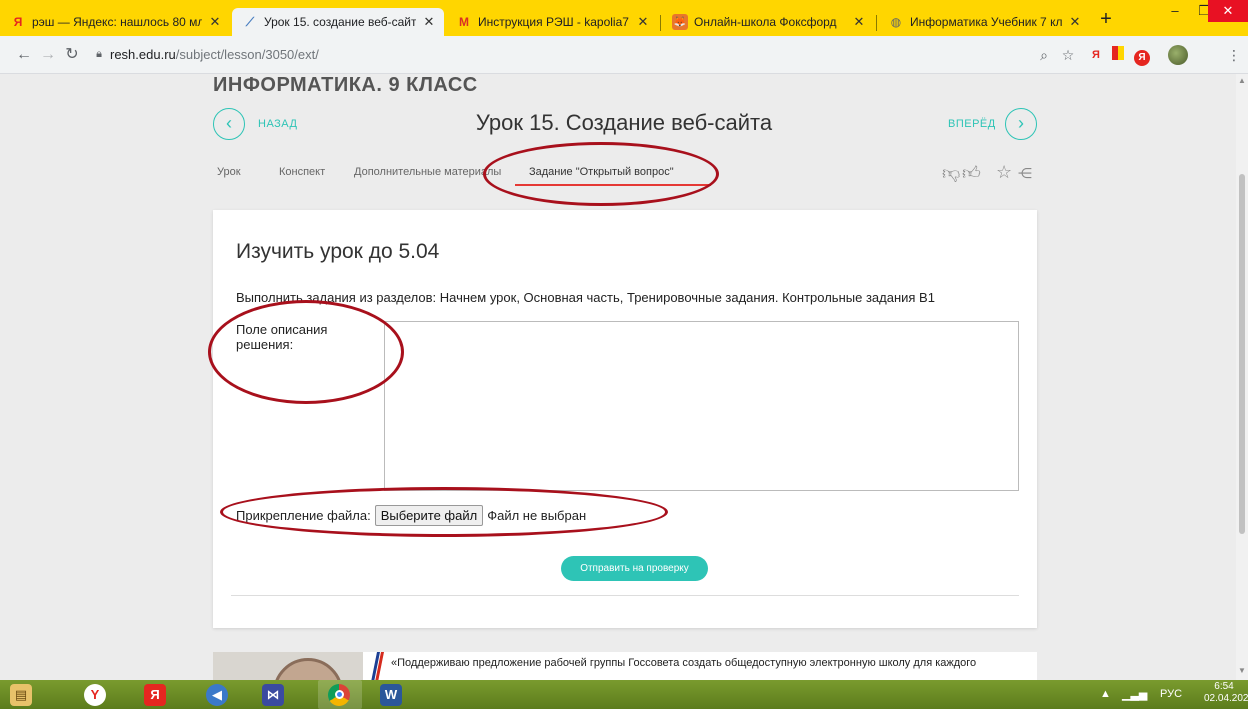 Image resolution: width=1248 pixels, height=709 pixels. I want to click on media-player-icon: ◀, so click(217, 695).